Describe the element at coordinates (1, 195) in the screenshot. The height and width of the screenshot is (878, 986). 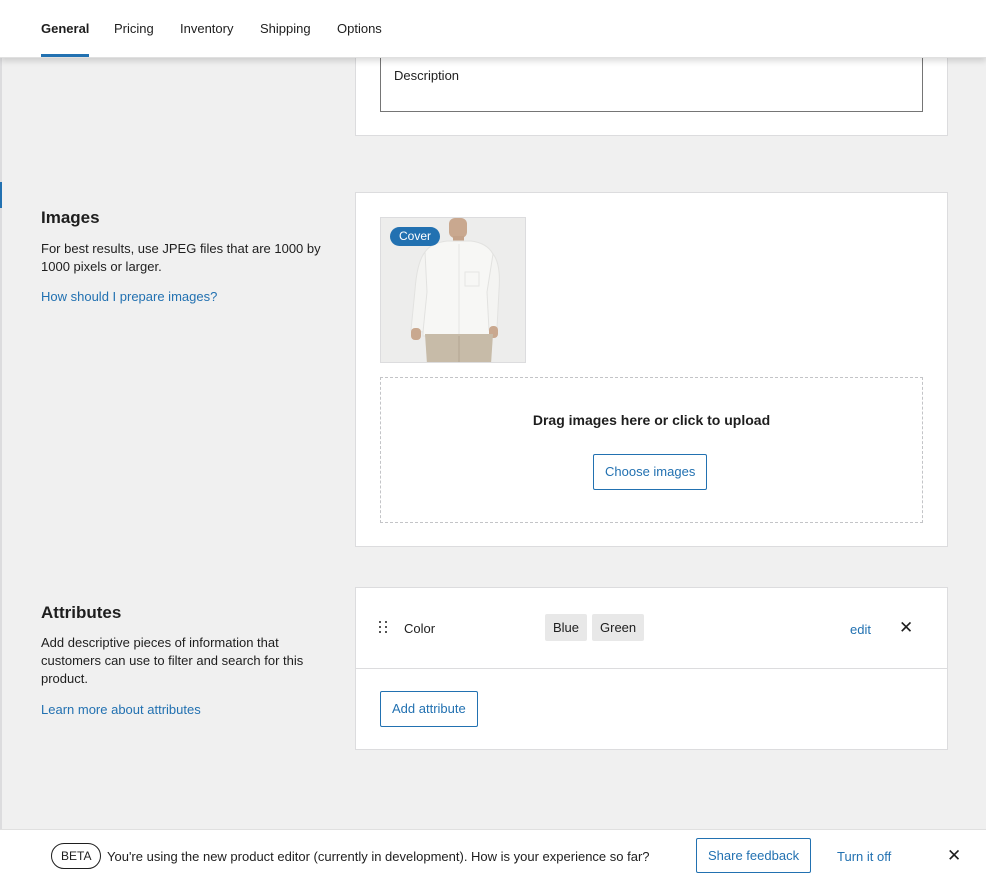
I see `admin-sidebar-active-marker` at that location.